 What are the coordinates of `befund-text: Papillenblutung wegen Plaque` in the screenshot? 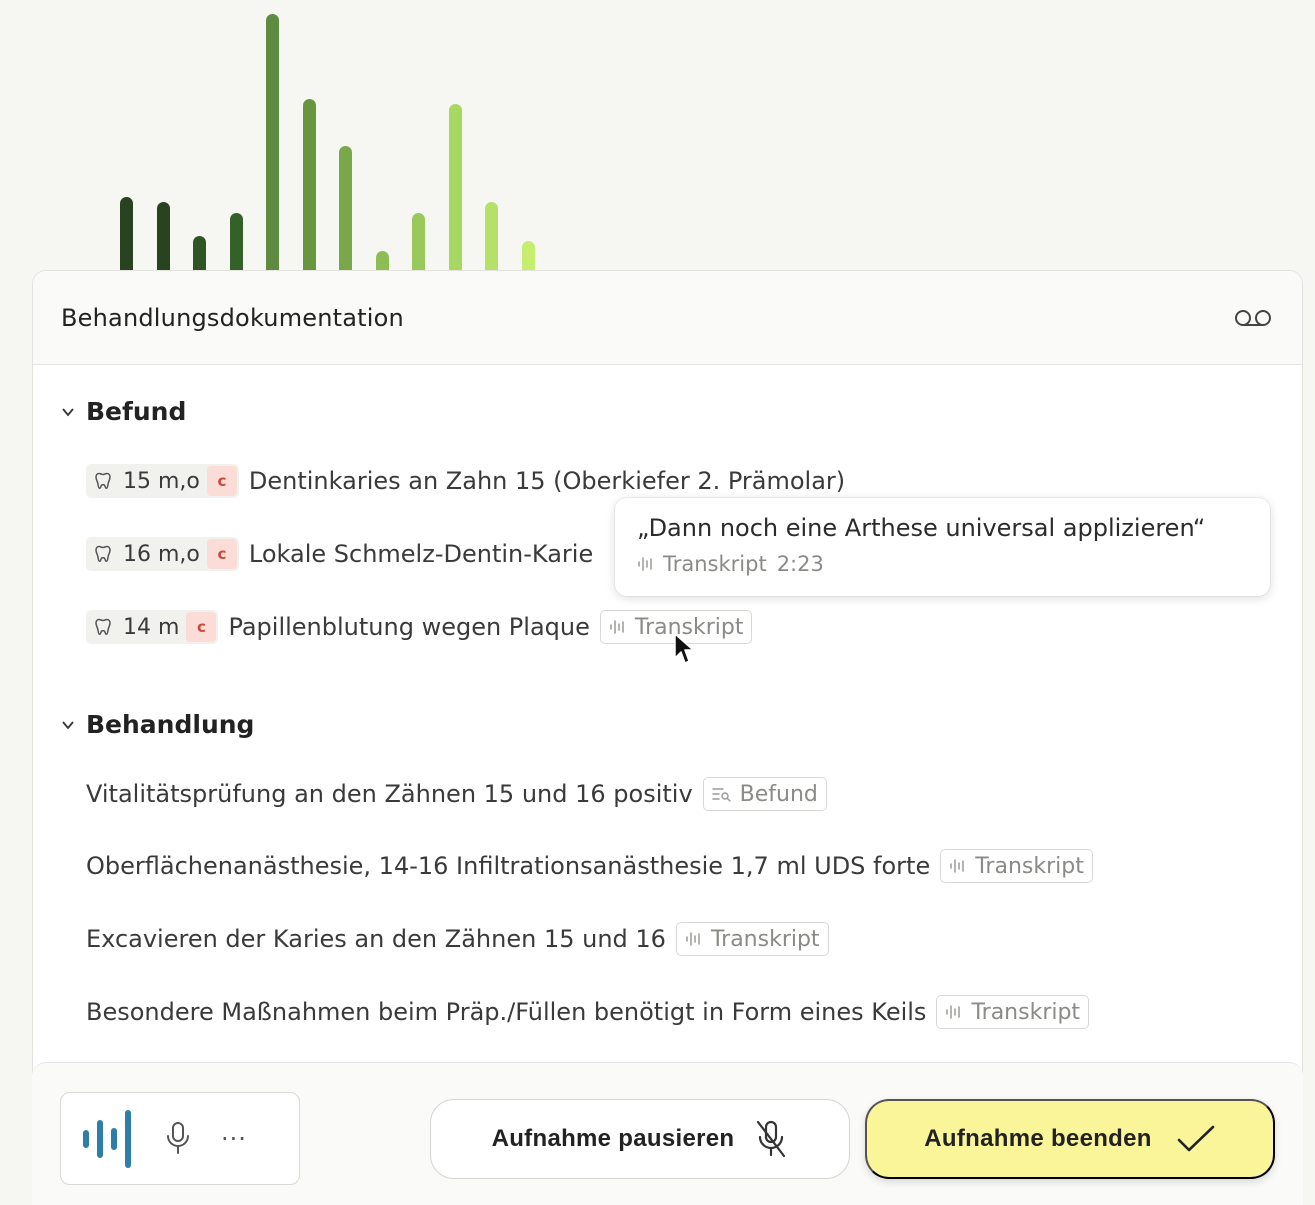 It's located at (409, 627).